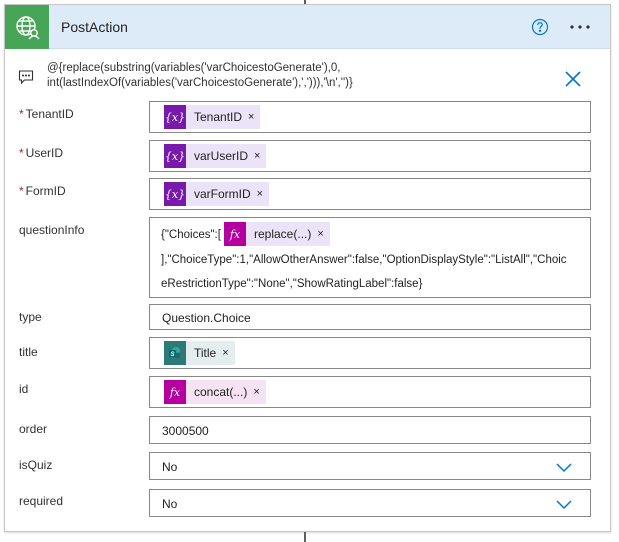 This screenshot has width=619, height=542. I want to click on token-label: replace(...), so click(283, 234).